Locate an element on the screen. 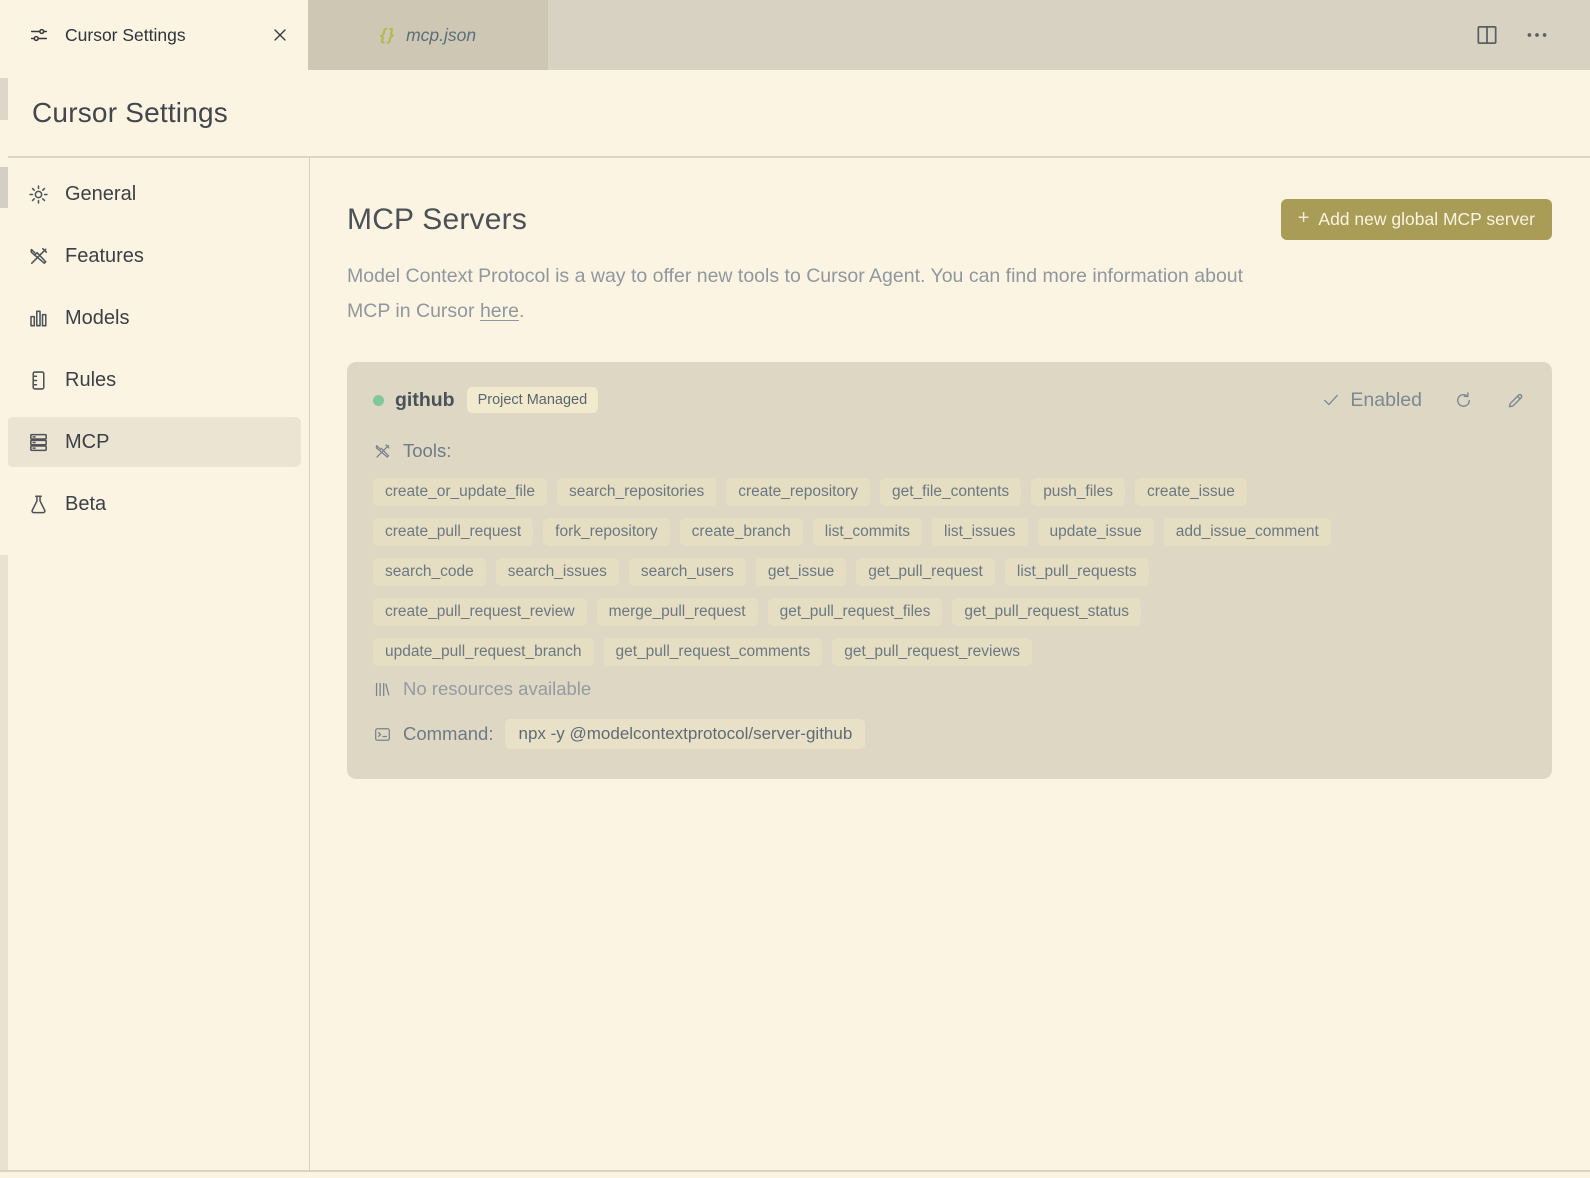 This screenshot has height=1178, width=1590. bar-chart-icon is located at coordinates (38, 318).